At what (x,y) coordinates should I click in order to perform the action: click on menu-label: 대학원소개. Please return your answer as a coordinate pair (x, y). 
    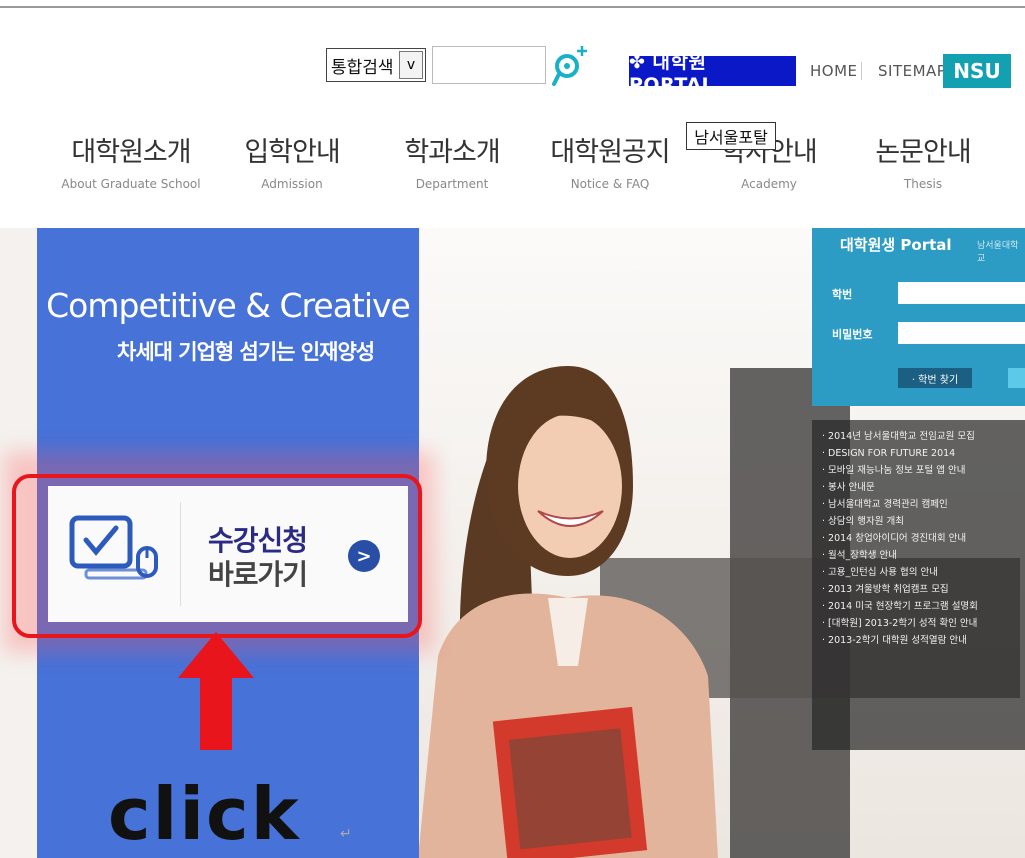
    Looking at the image, I should click on (131, 152).